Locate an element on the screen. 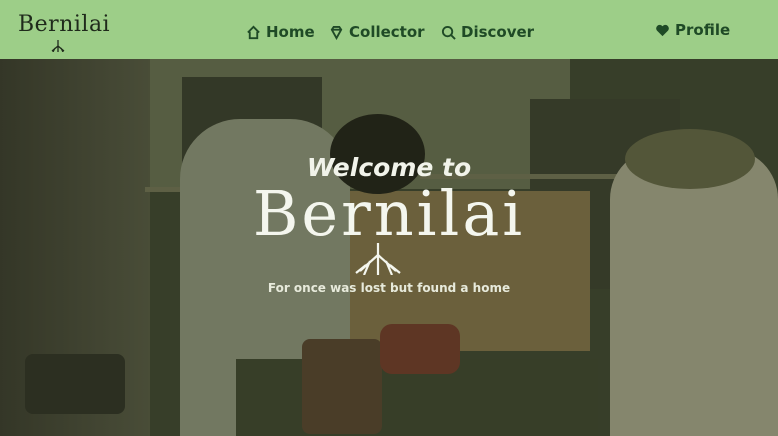  nav-profile: Profile is located at coordinates (692, 30).